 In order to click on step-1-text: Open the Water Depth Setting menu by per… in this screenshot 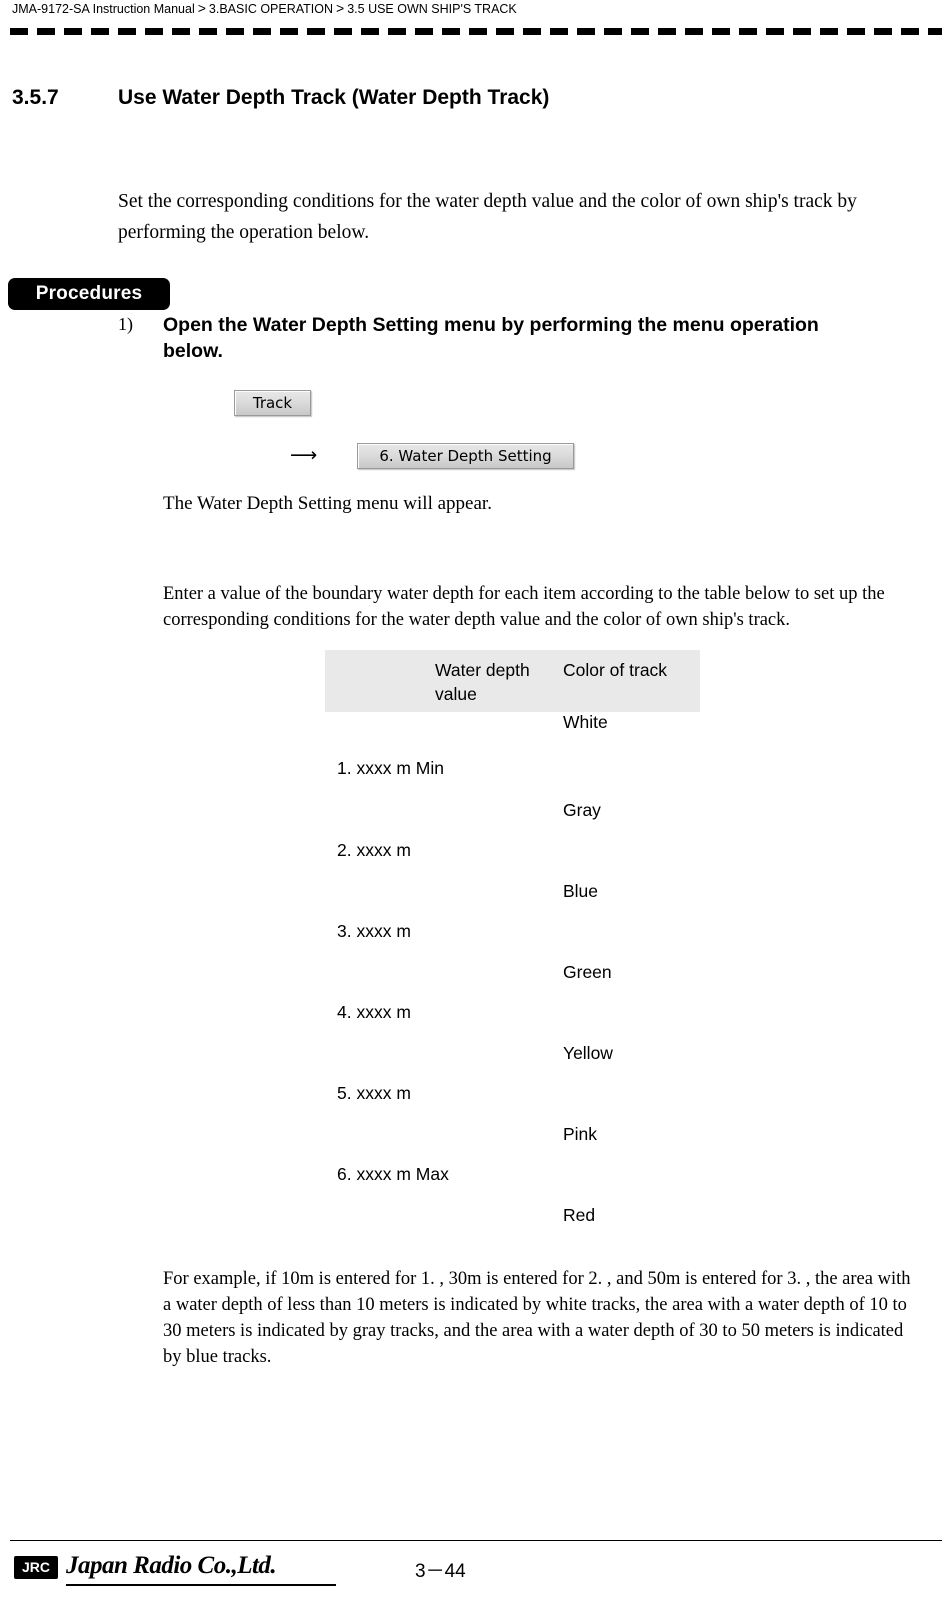, I will do `click(491, 338)`.